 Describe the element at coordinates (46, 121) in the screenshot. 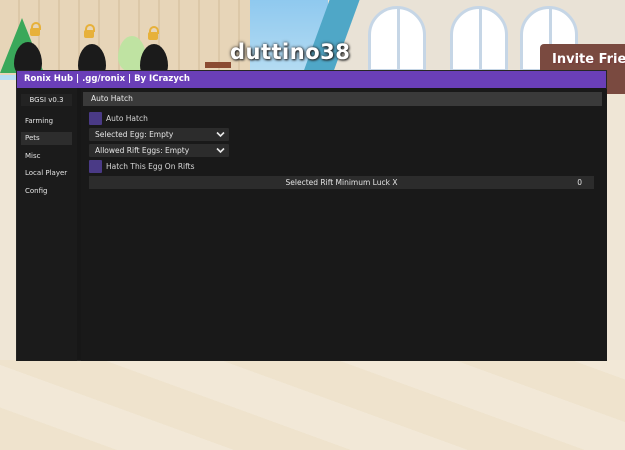

I see `sidebar-item-farming: Farming` at that location.